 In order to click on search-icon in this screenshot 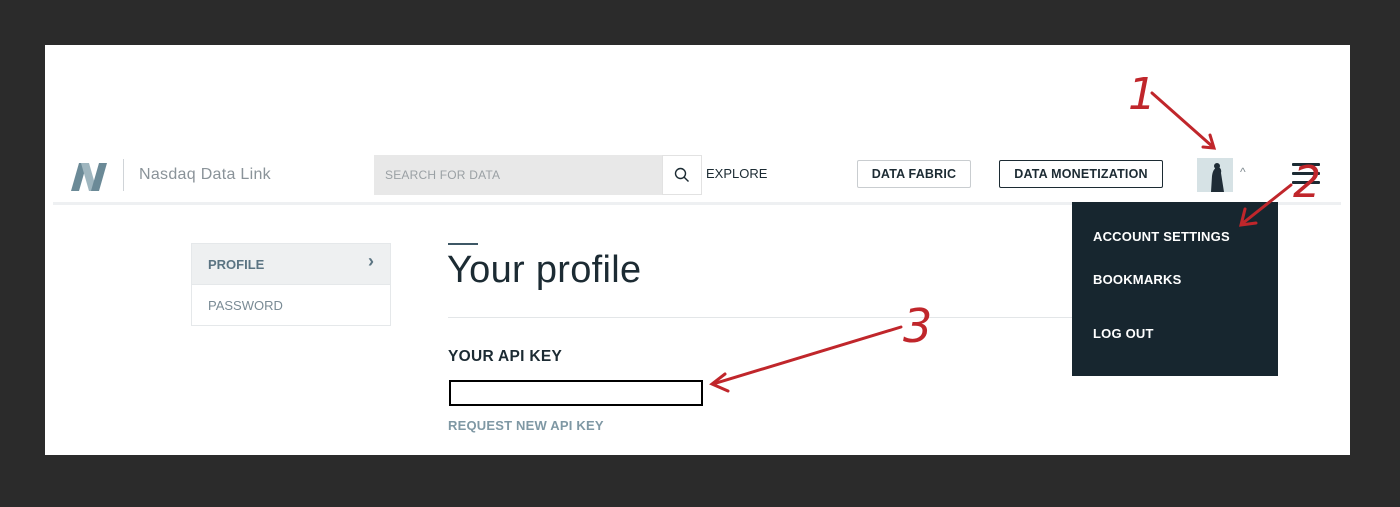, I will do `click(681, 174)`.